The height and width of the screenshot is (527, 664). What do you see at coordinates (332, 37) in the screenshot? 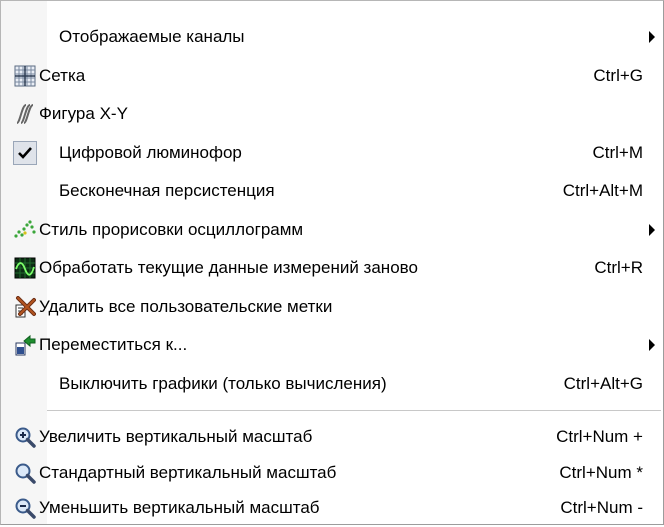
I see `menu-item-displayed-channels: Отображаемые каналы` at bounding box center [332, 37].